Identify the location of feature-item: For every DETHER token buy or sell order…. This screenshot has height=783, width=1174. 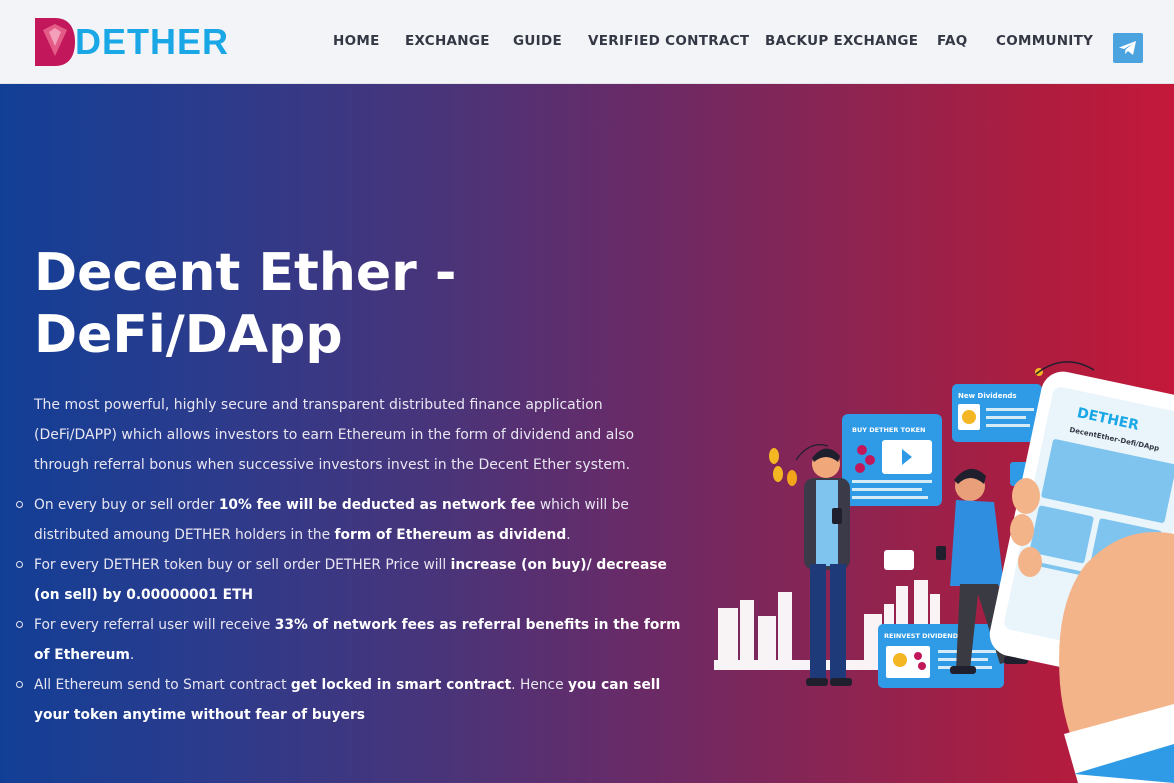
(351, 580).